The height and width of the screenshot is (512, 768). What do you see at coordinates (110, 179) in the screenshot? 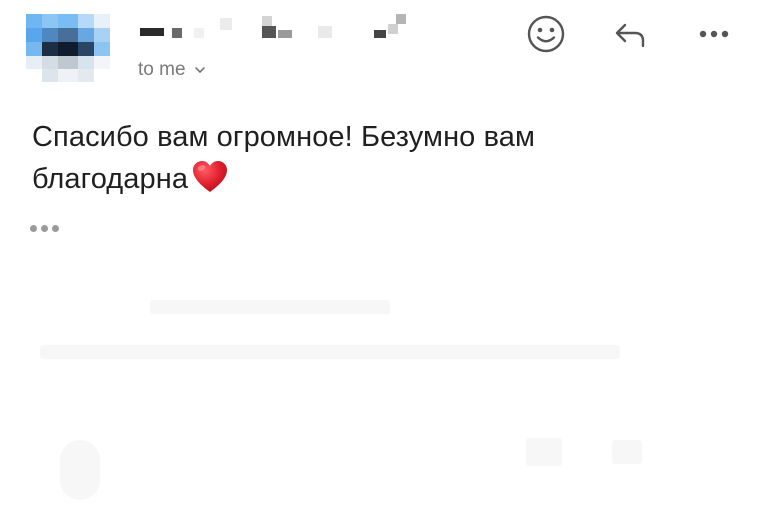
I see `message-body-line-2-text: благодарна` at bounding box center [110, 179].